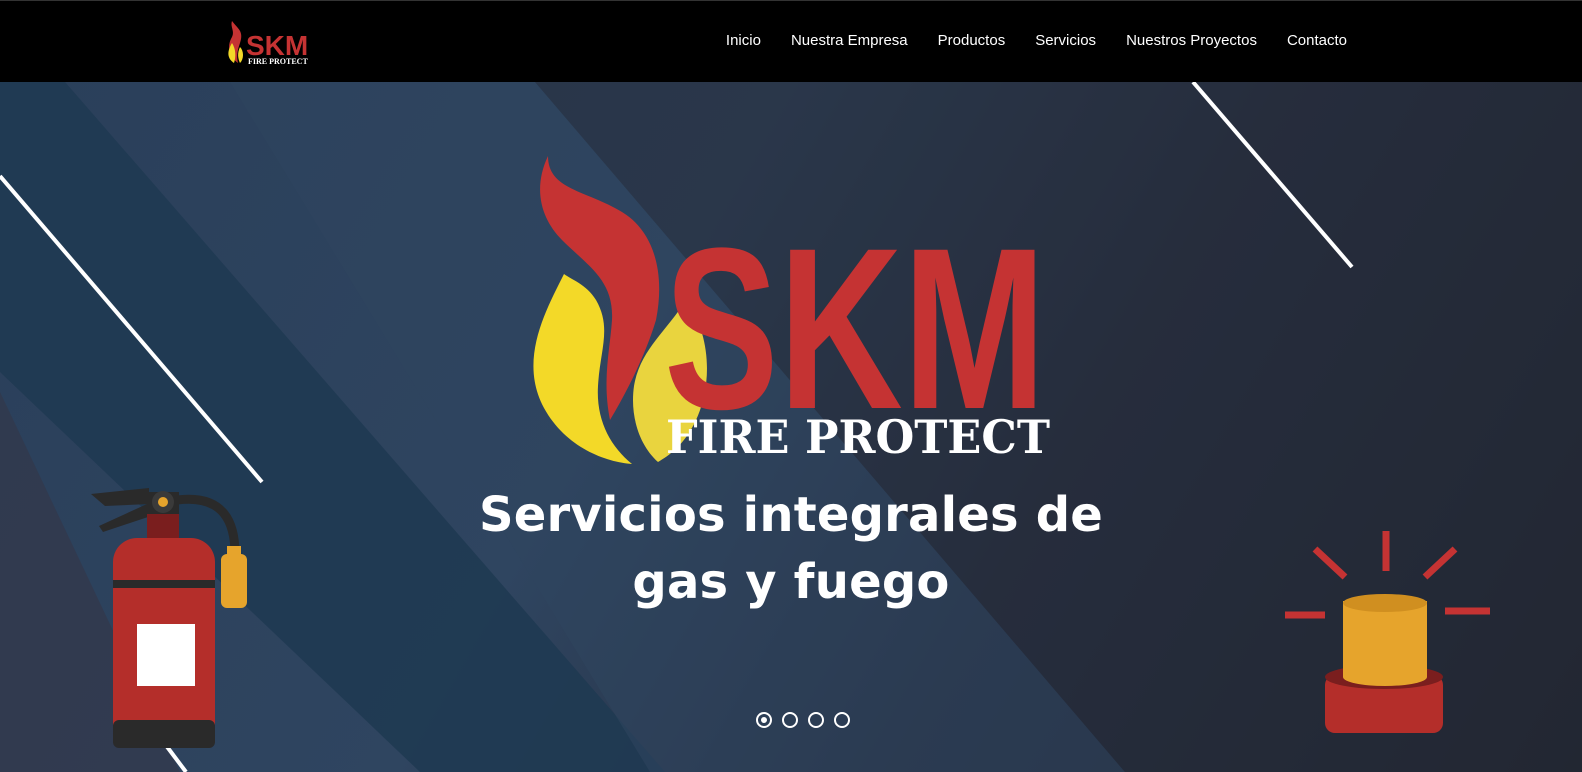  Describe the element at coordinates (1191, 40) in the screenshot. I see `nav-item-nuestros-proyectos: Nuestros Proyectos` at that location.